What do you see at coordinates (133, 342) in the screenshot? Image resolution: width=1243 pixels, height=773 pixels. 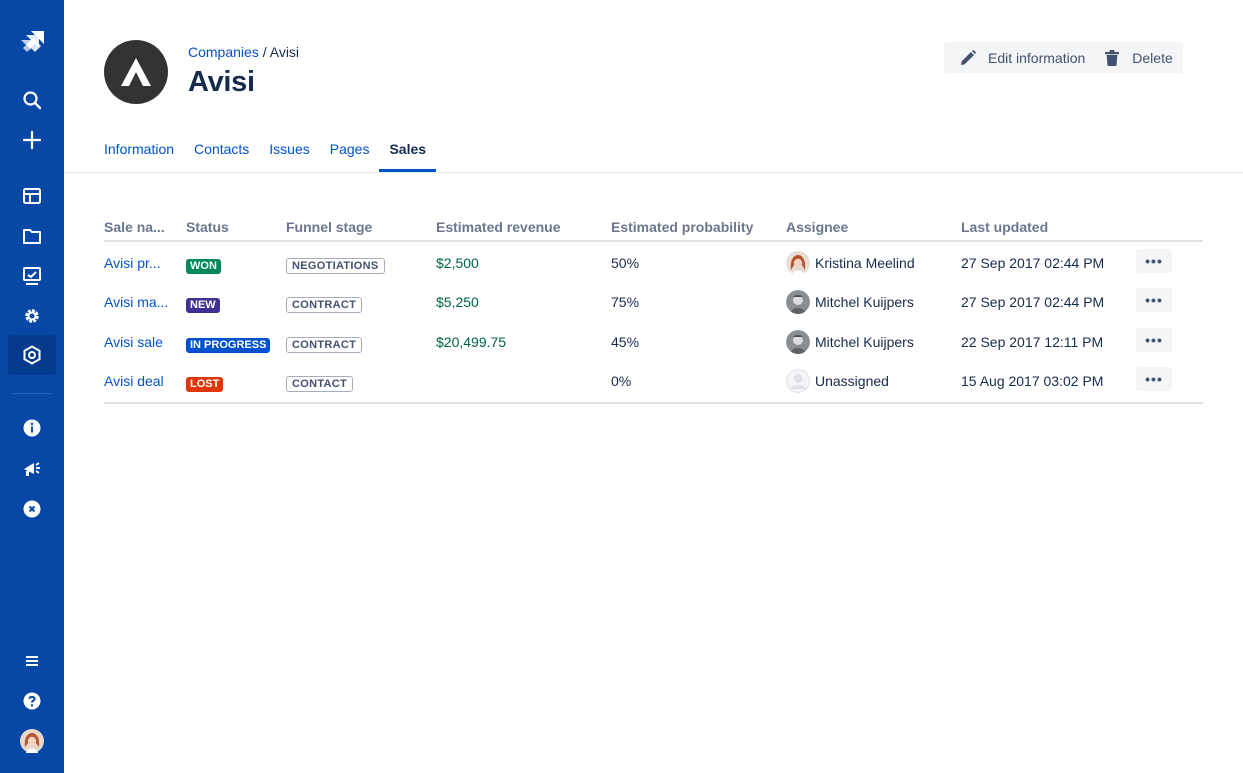 I see `sale-name-link: Avisi sale` at bounding box center [133, 342].